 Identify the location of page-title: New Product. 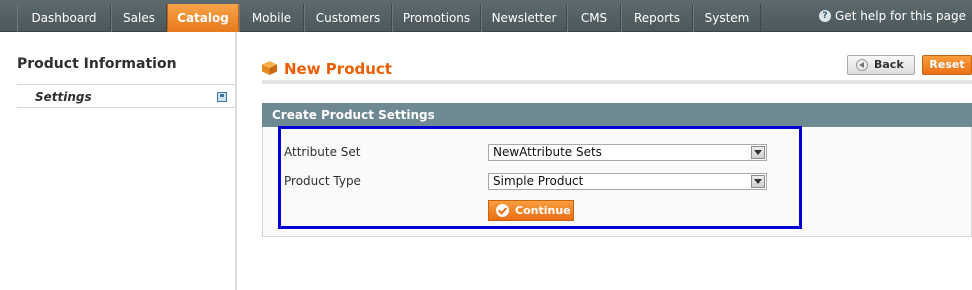
(338, 69).